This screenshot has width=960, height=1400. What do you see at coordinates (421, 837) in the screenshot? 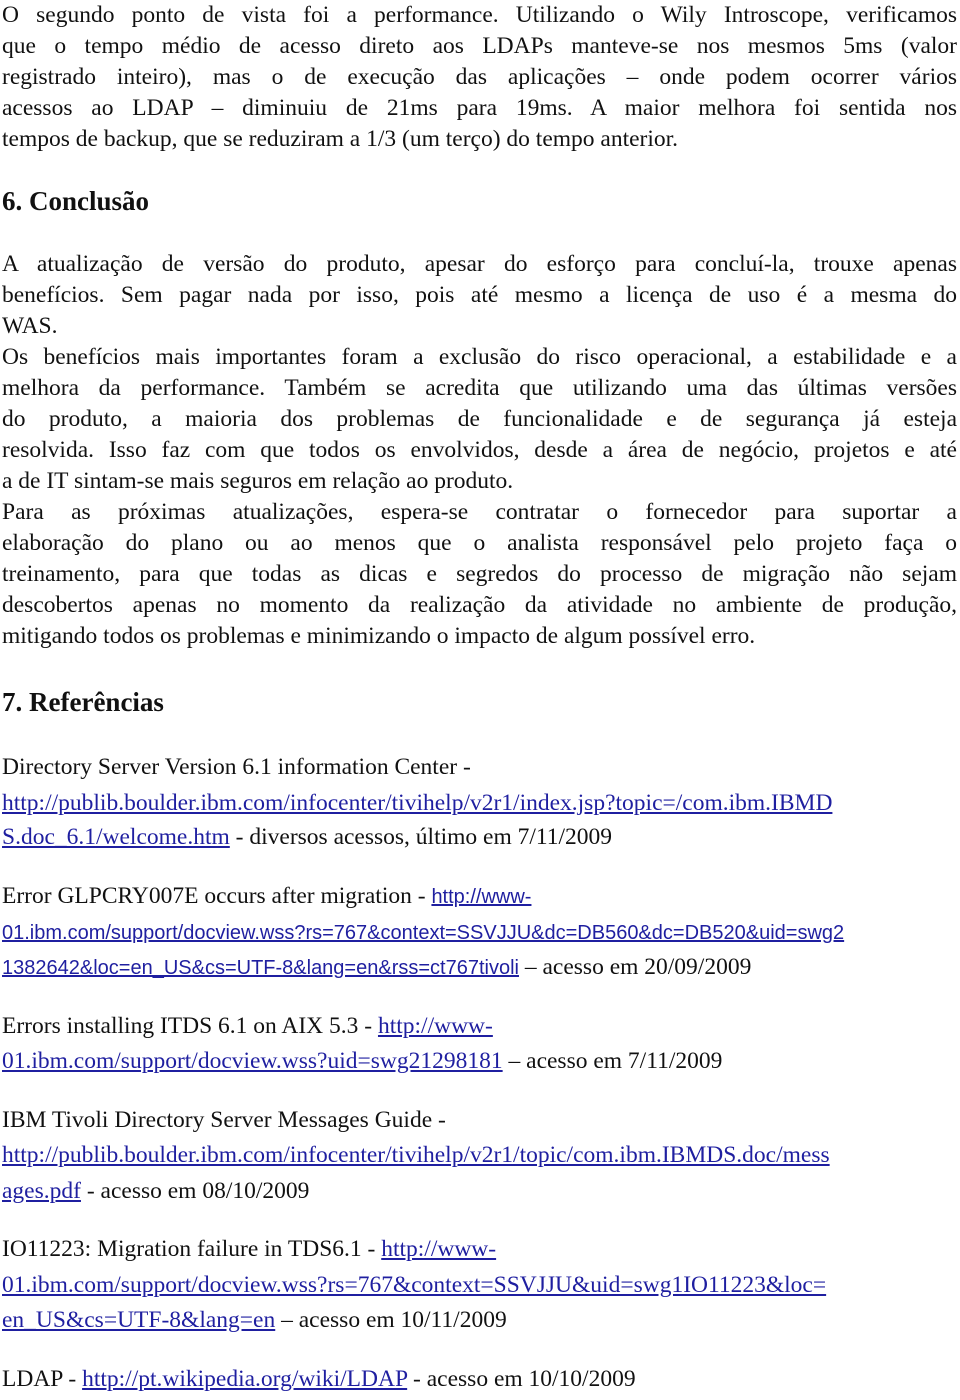
I see `reference-access-date: - diversos acessos, último em 7/11/2009` at bounding box center [421, 837].